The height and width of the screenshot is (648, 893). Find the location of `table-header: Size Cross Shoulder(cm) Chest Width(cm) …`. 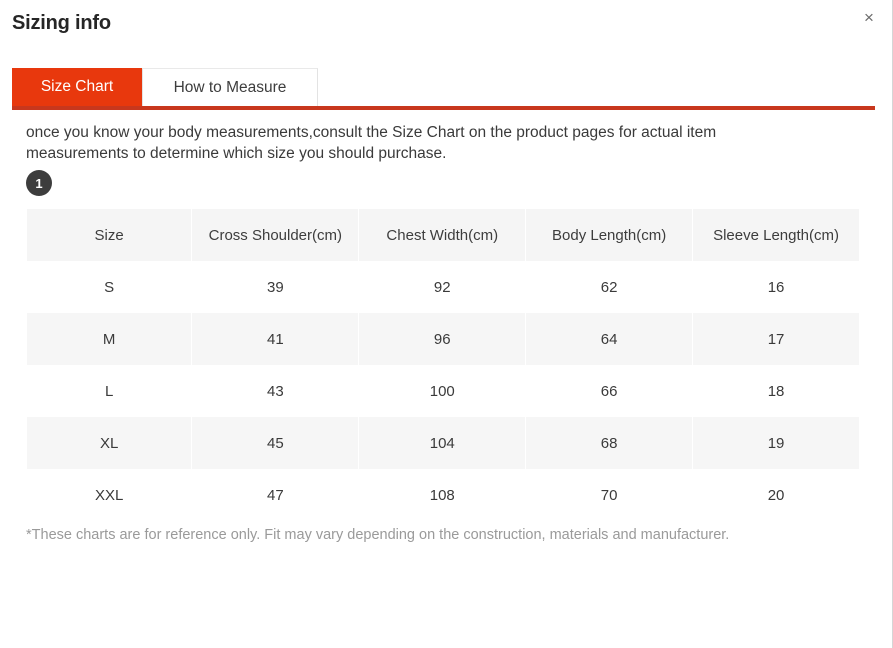

table-header: Size Cross Shoulder(cm) Chest Width(cm) … is located at coordinates (443, 235).